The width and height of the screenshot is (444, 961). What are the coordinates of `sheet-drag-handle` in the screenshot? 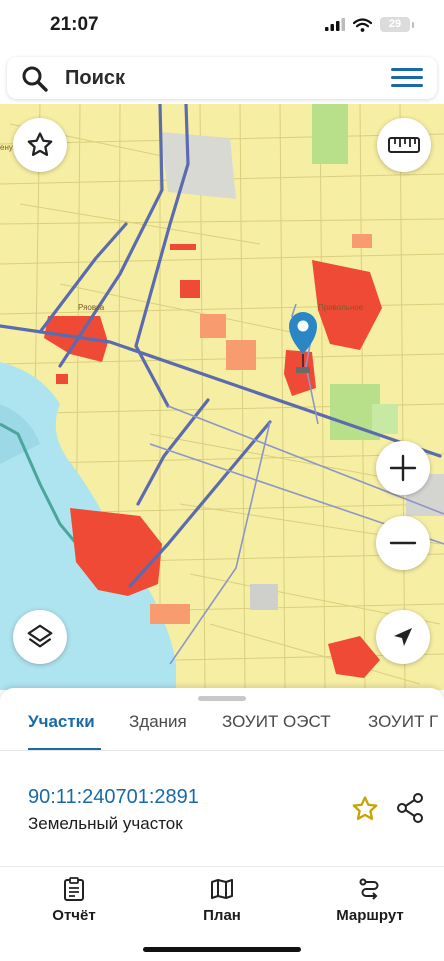 It's located at (222, 698).